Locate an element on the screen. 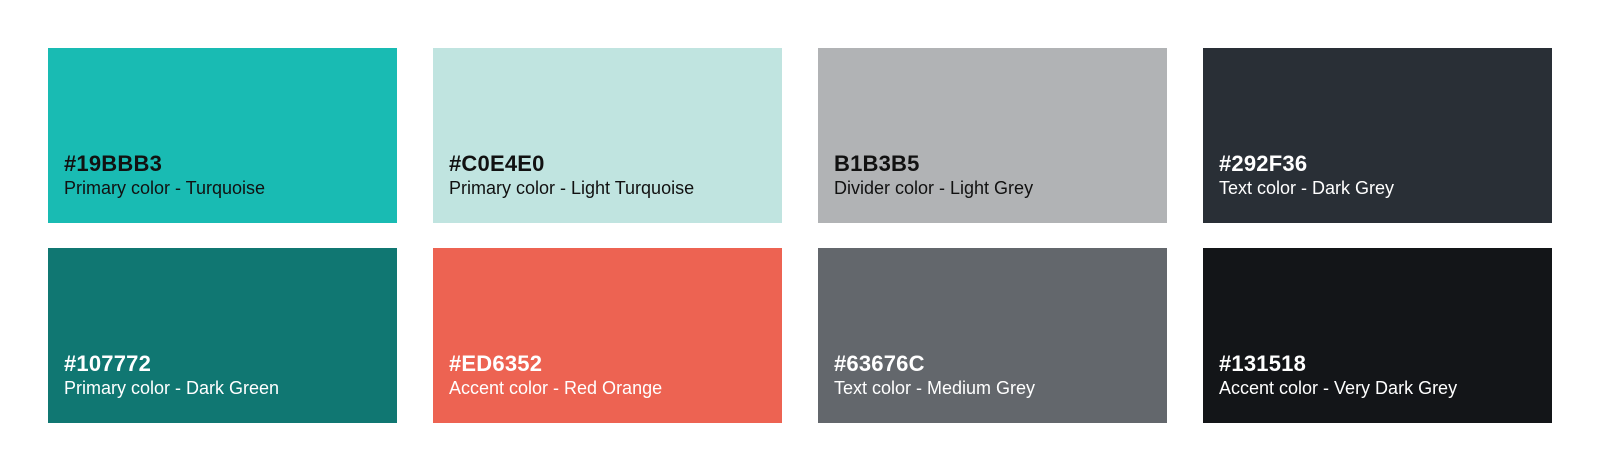  swatch-very-dark-grey: #131518 Accent color - Very Dark Grey is located at coordinates (1377, 335).